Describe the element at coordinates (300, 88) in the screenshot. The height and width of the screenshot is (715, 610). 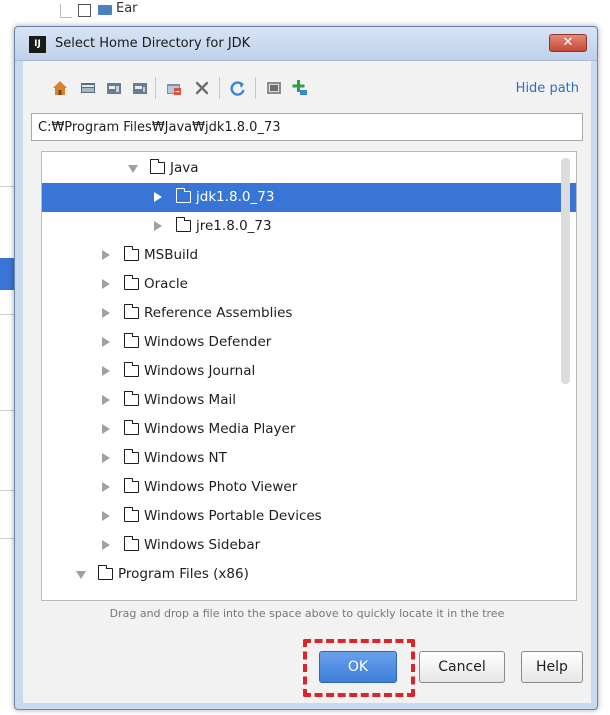
I see `add-path-icon` at that location.